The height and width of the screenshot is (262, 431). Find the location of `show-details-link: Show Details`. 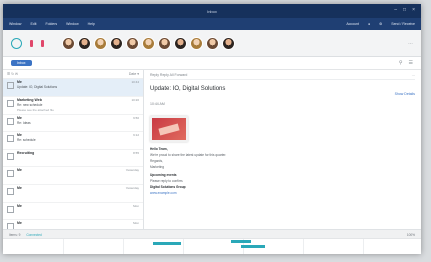

show-details-link: Show Details is located at coordinates (405, 94).